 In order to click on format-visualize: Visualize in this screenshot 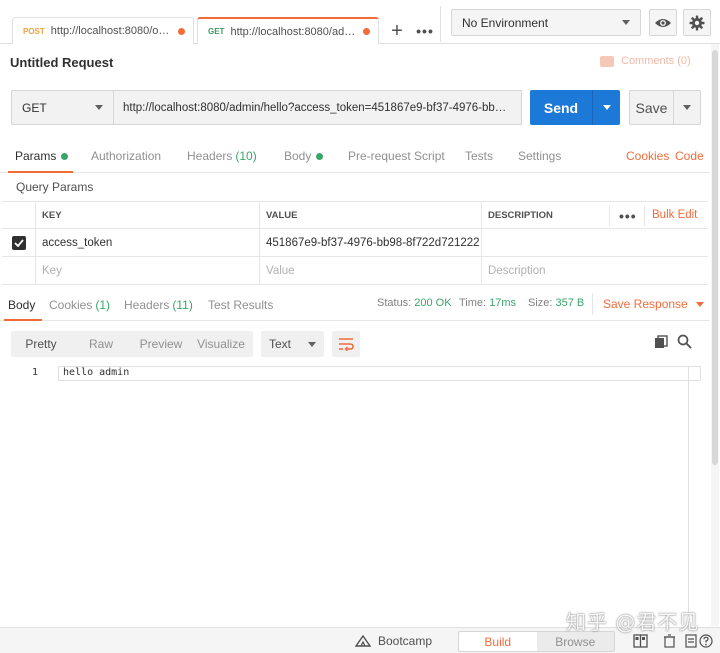, I will do `click(221, 344)`.